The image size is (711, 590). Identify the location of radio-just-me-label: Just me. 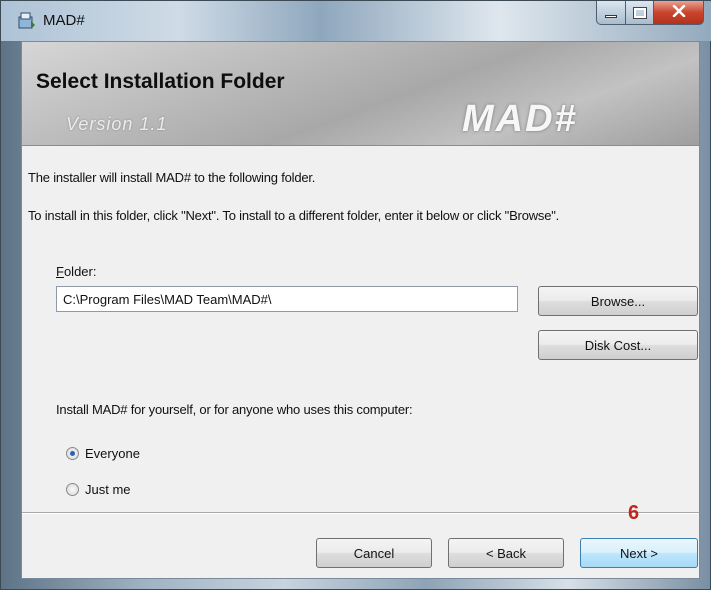
(108, 489).